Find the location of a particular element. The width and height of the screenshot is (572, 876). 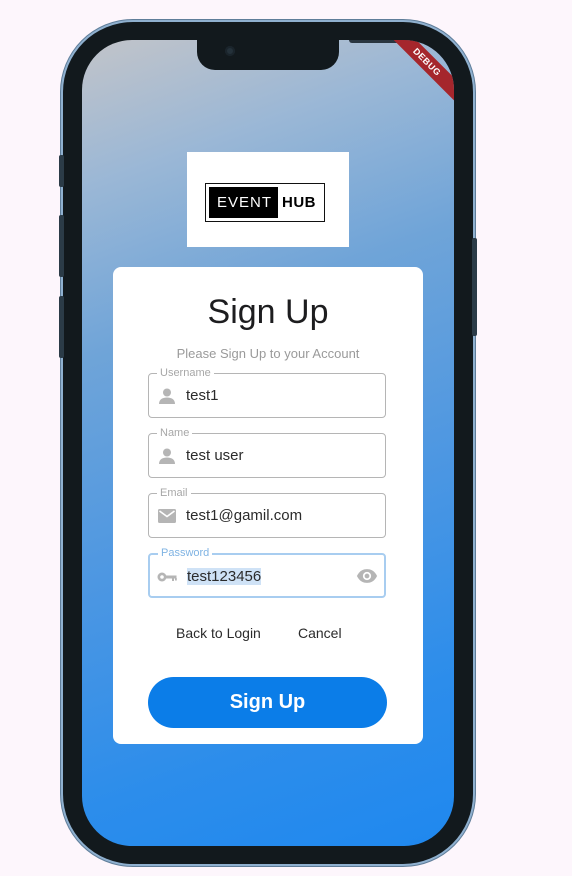

username-value: test1 is located at coordinates (202, 395).